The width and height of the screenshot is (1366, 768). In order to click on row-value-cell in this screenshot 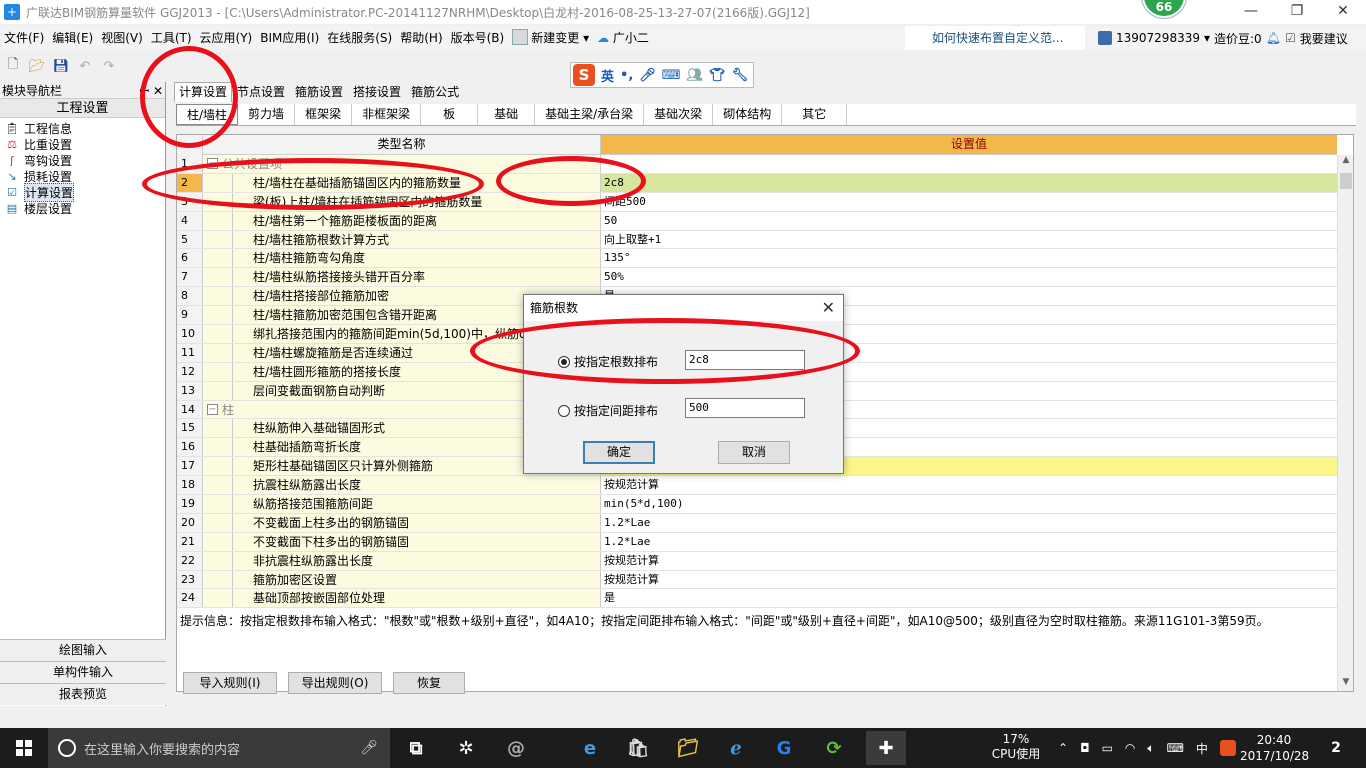, I will do `click(969, 164)`.